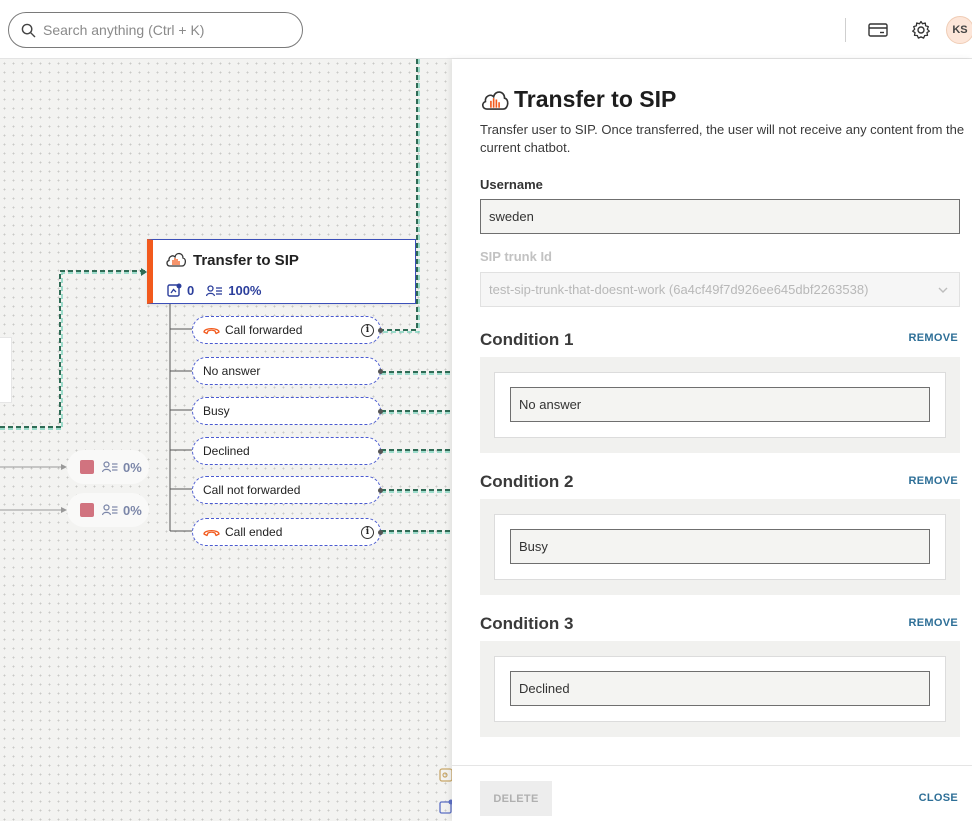 This screenshot has width=972, height=821. What do you see at coordinates (921, 30) in the screenshot?
I see `gear-icon` at bounding box center [921, 30].